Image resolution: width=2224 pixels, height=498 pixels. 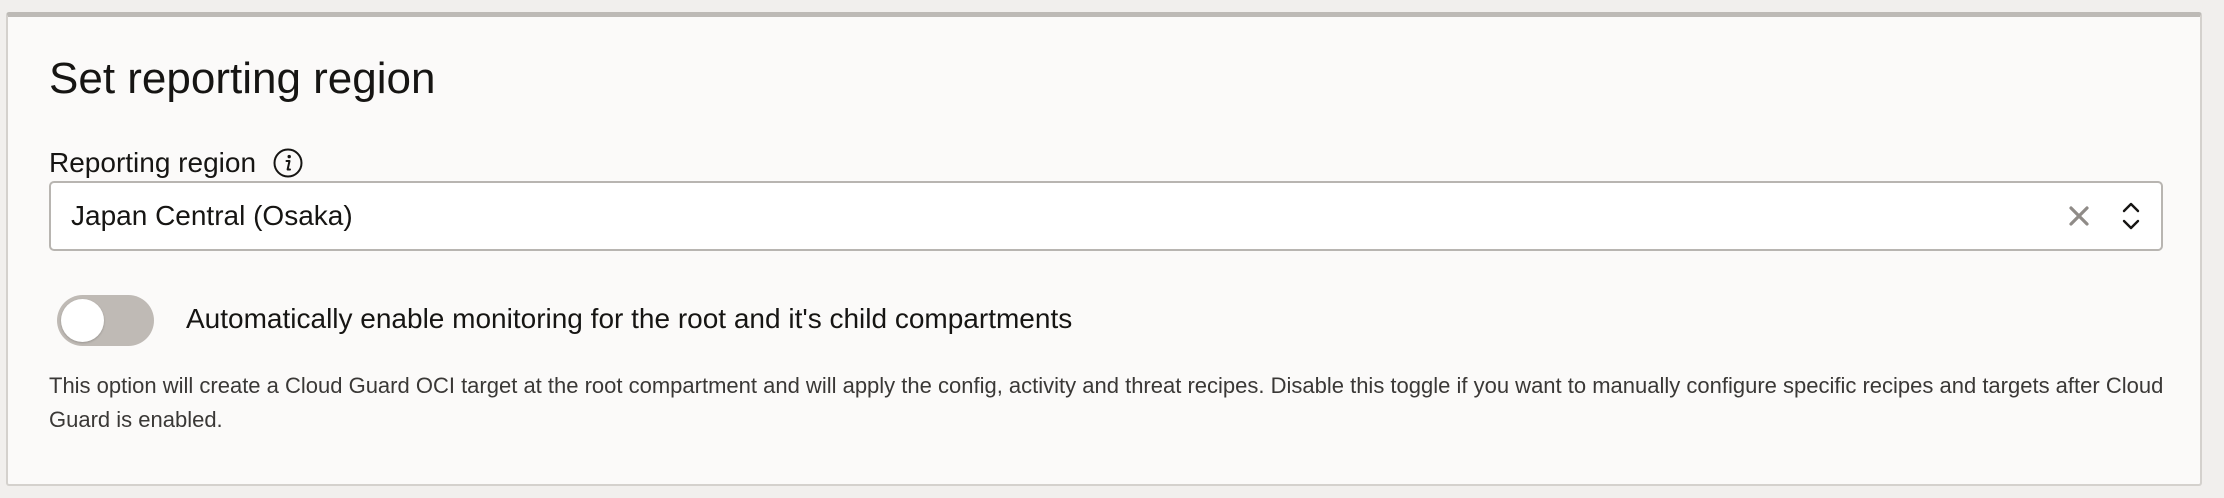 What do you see at coordinates (242, 78) in the screenshot?
I see `panel-title: Set reporting region` at bounding box center [242, 78].